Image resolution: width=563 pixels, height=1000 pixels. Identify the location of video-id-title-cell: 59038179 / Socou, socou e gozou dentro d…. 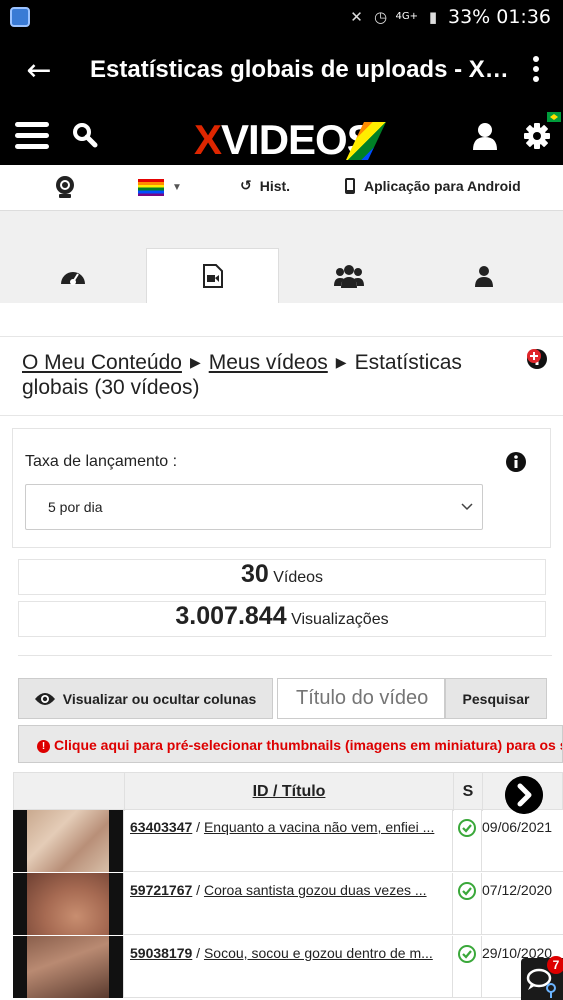
(288, 967).